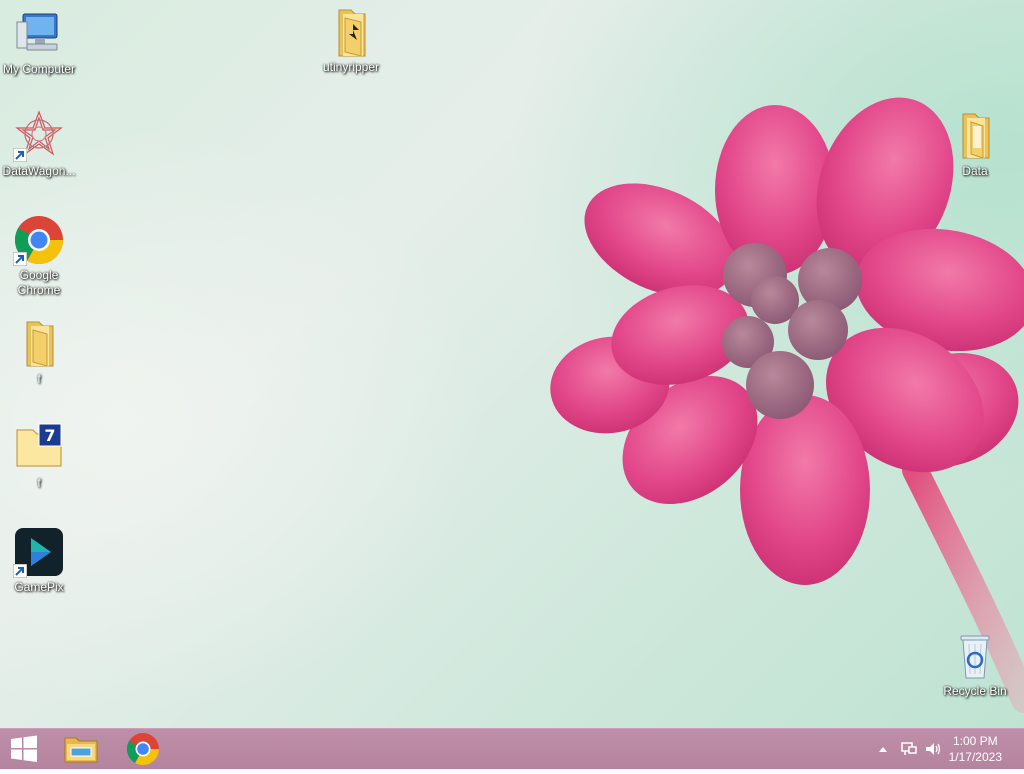 The width and height of the screenshot is (1024, 774). What do you see at coordinates (39, 552) in the screenshot?
I see `gamepix-icon` at bounding box center [39, 552].